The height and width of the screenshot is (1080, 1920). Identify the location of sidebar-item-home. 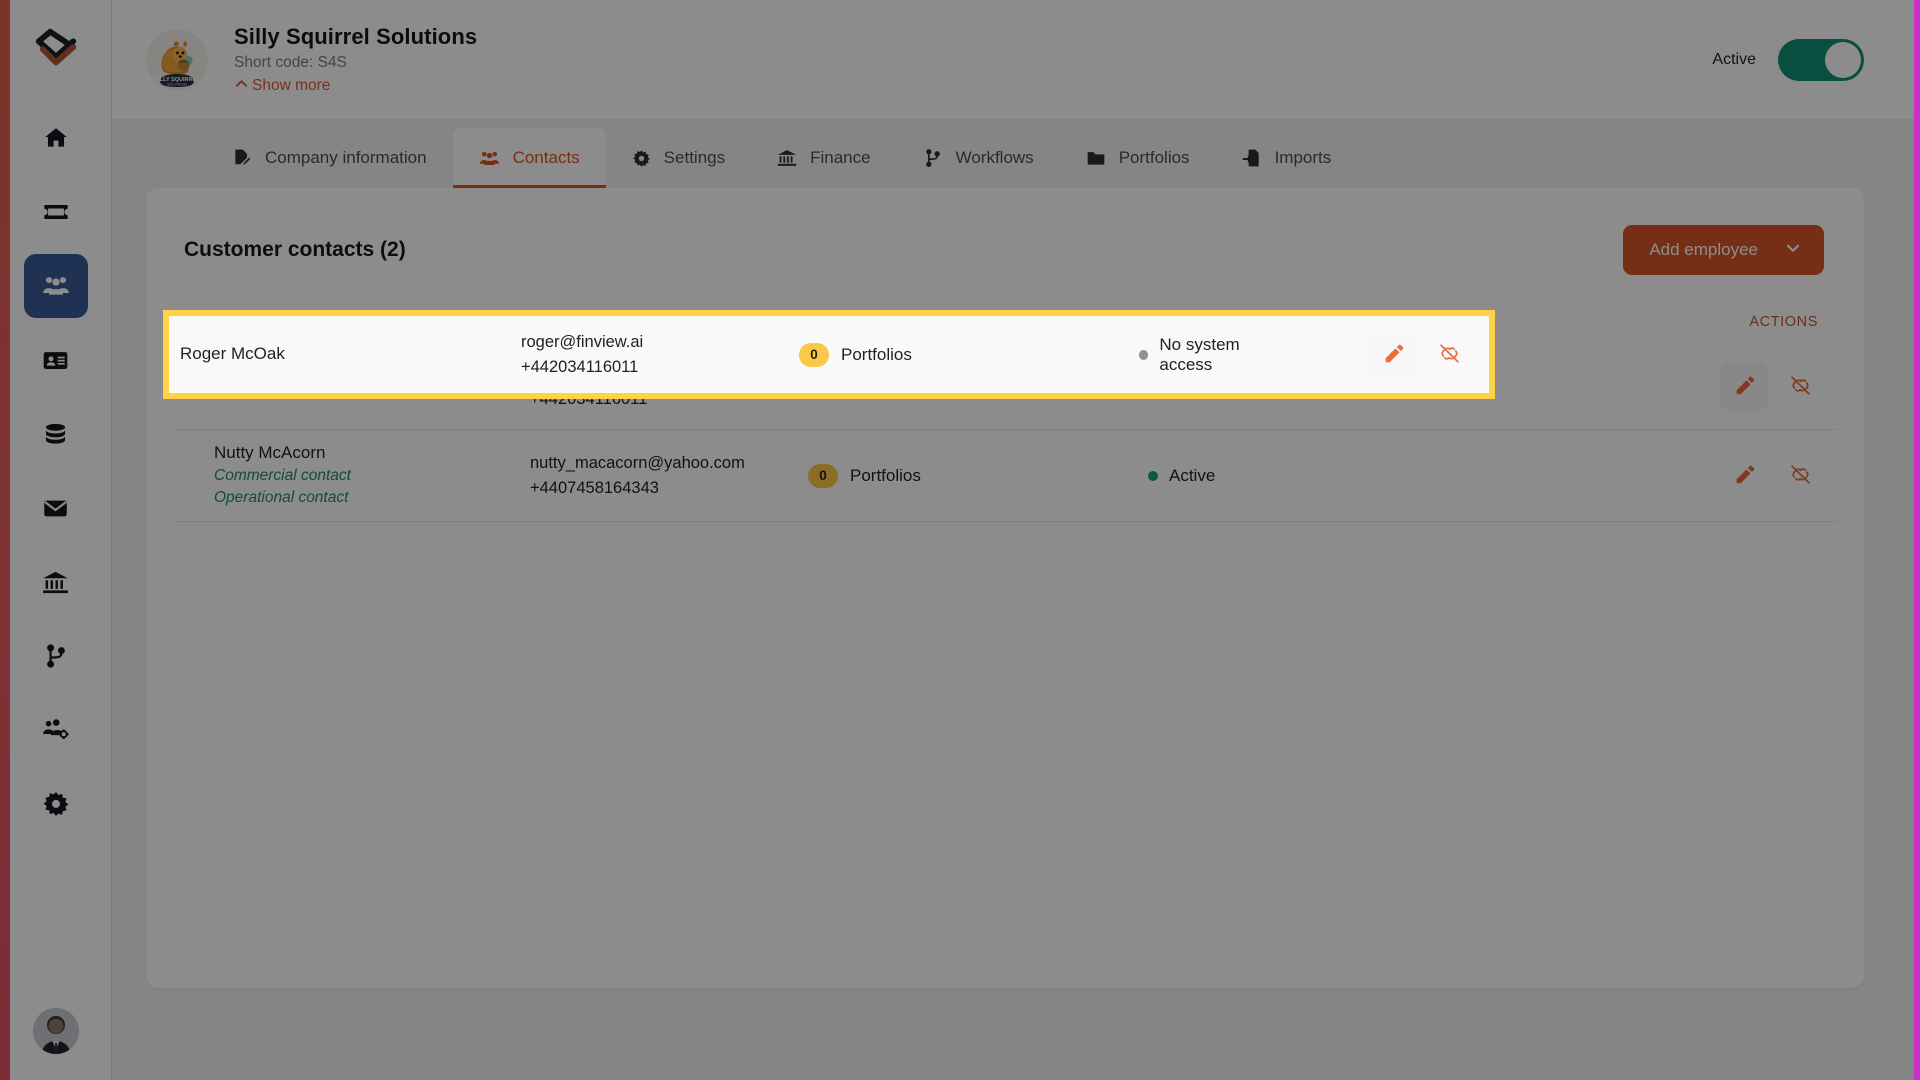
(56, 138).